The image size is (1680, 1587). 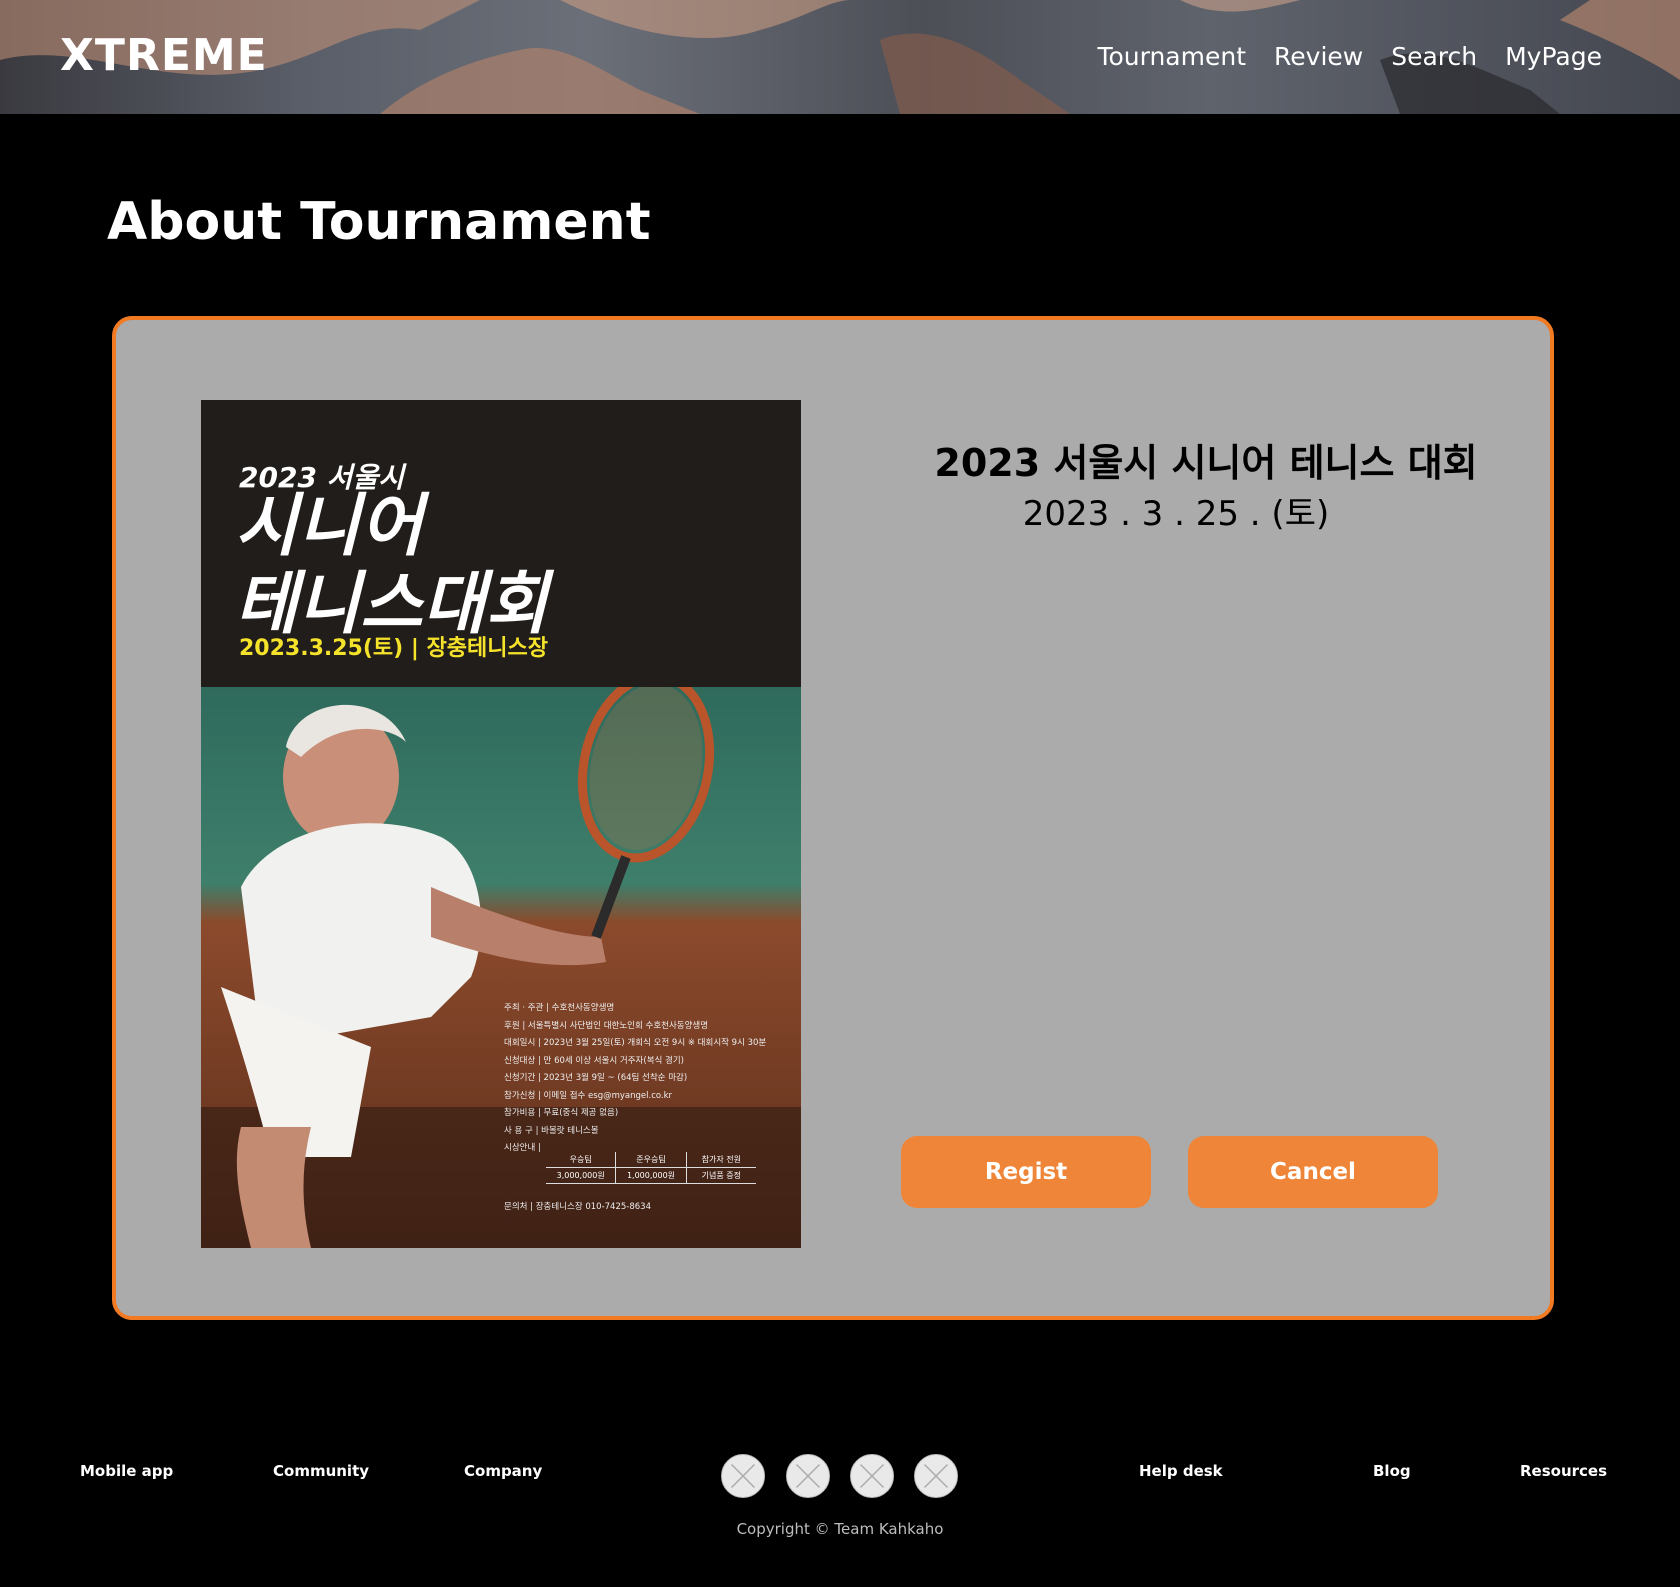 I want to click on poster-date-venue: 2023.3.25(토) | 장충테니스장, so click(x=394, y=648).